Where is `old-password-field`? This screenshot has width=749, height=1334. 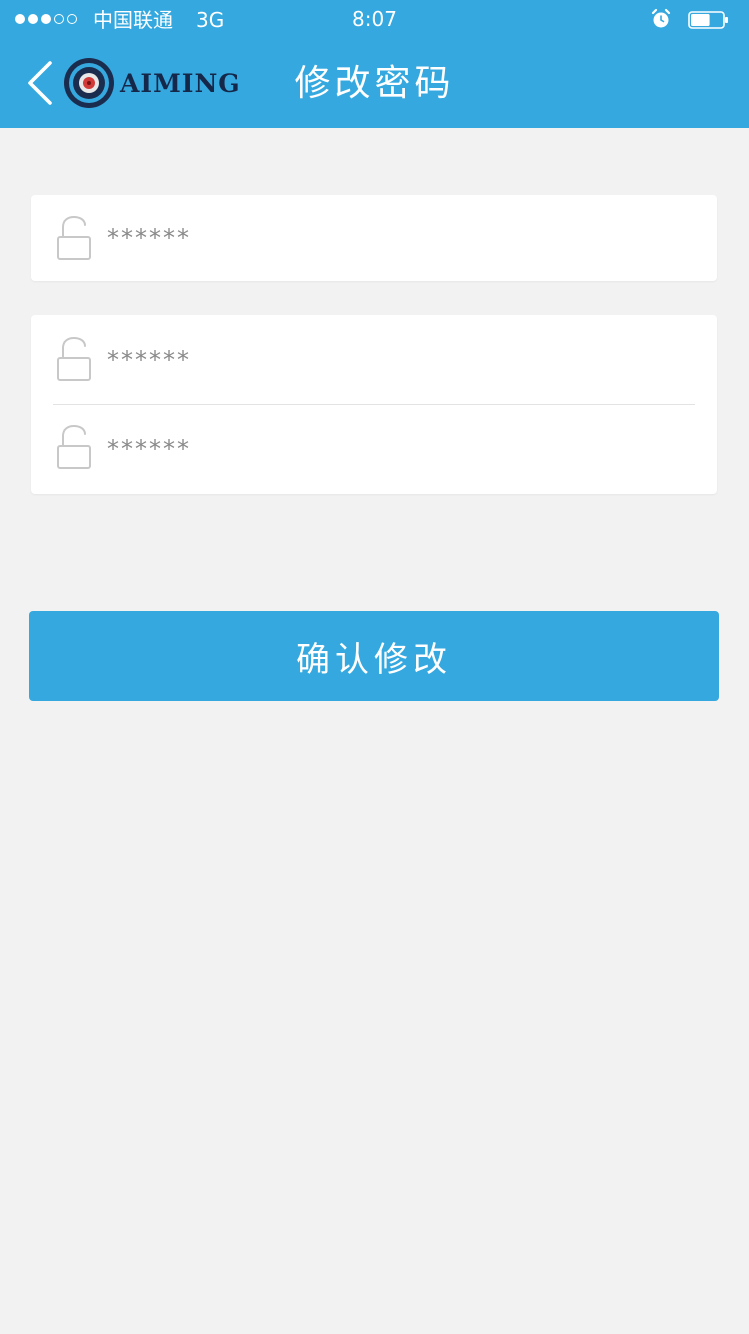
old-password-field is located at coordinates (374, 238).